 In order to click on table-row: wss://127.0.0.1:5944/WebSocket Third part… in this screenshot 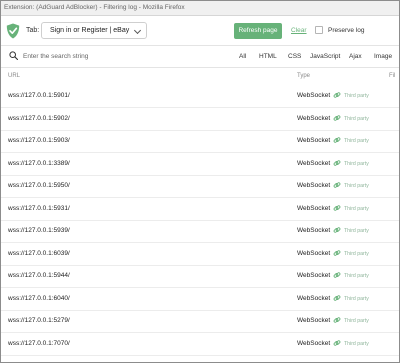, I will do `click(200, 277)`.